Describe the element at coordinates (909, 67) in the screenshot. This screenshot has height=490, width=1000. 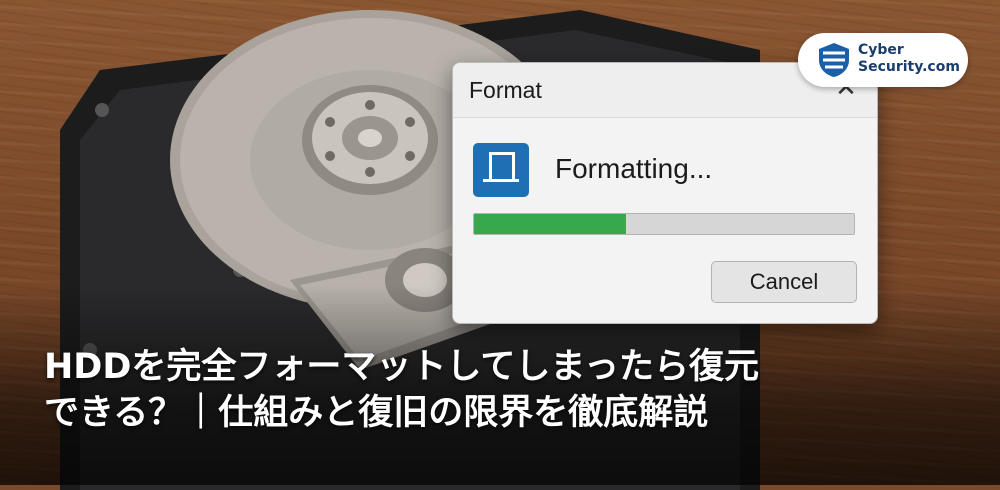
I see `logo-line2: Security.com` at that location.